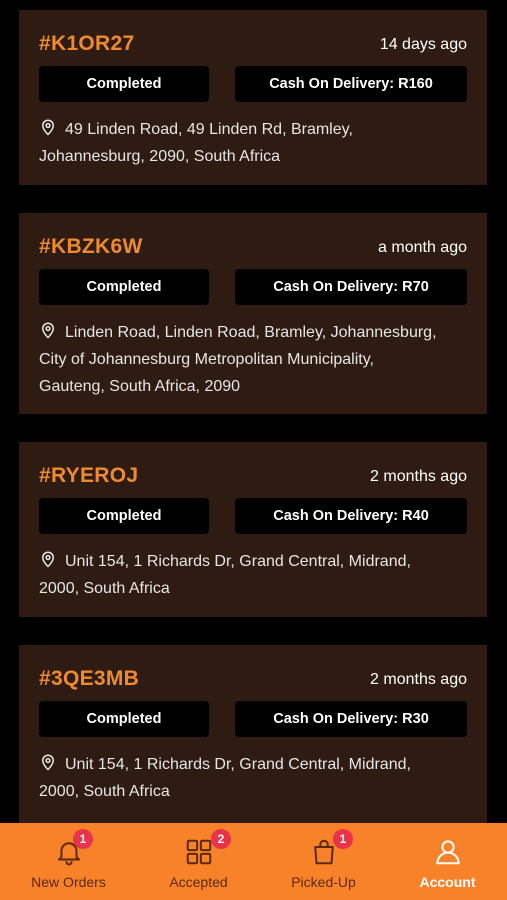  What do you see at coordinates (221, 839) in the screenshot?
I see `notification-badge: 2` at bounding box center [221, 839].